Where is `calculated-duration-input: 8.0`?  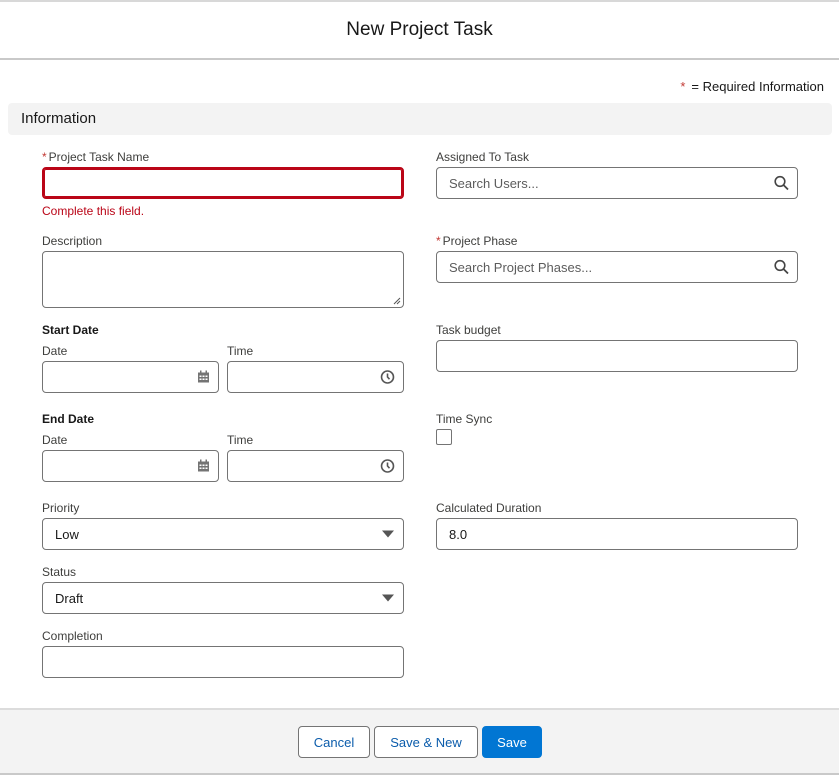
calculated-duration-input: 8.0 is located at coordinates (617, 534).